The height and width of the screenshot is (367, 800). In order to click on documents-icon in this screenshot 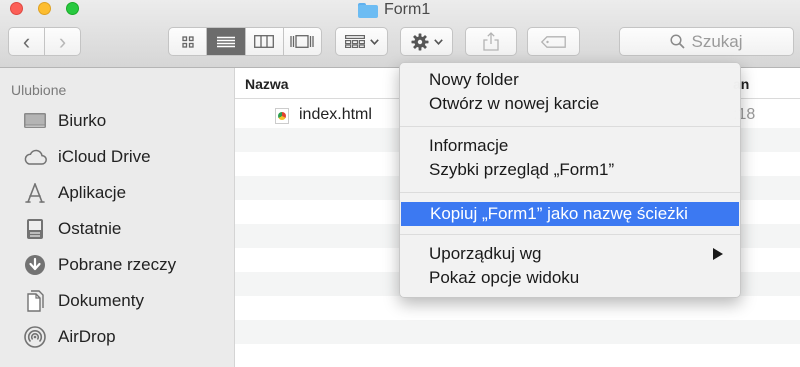, I will do `click(35, 301)`.